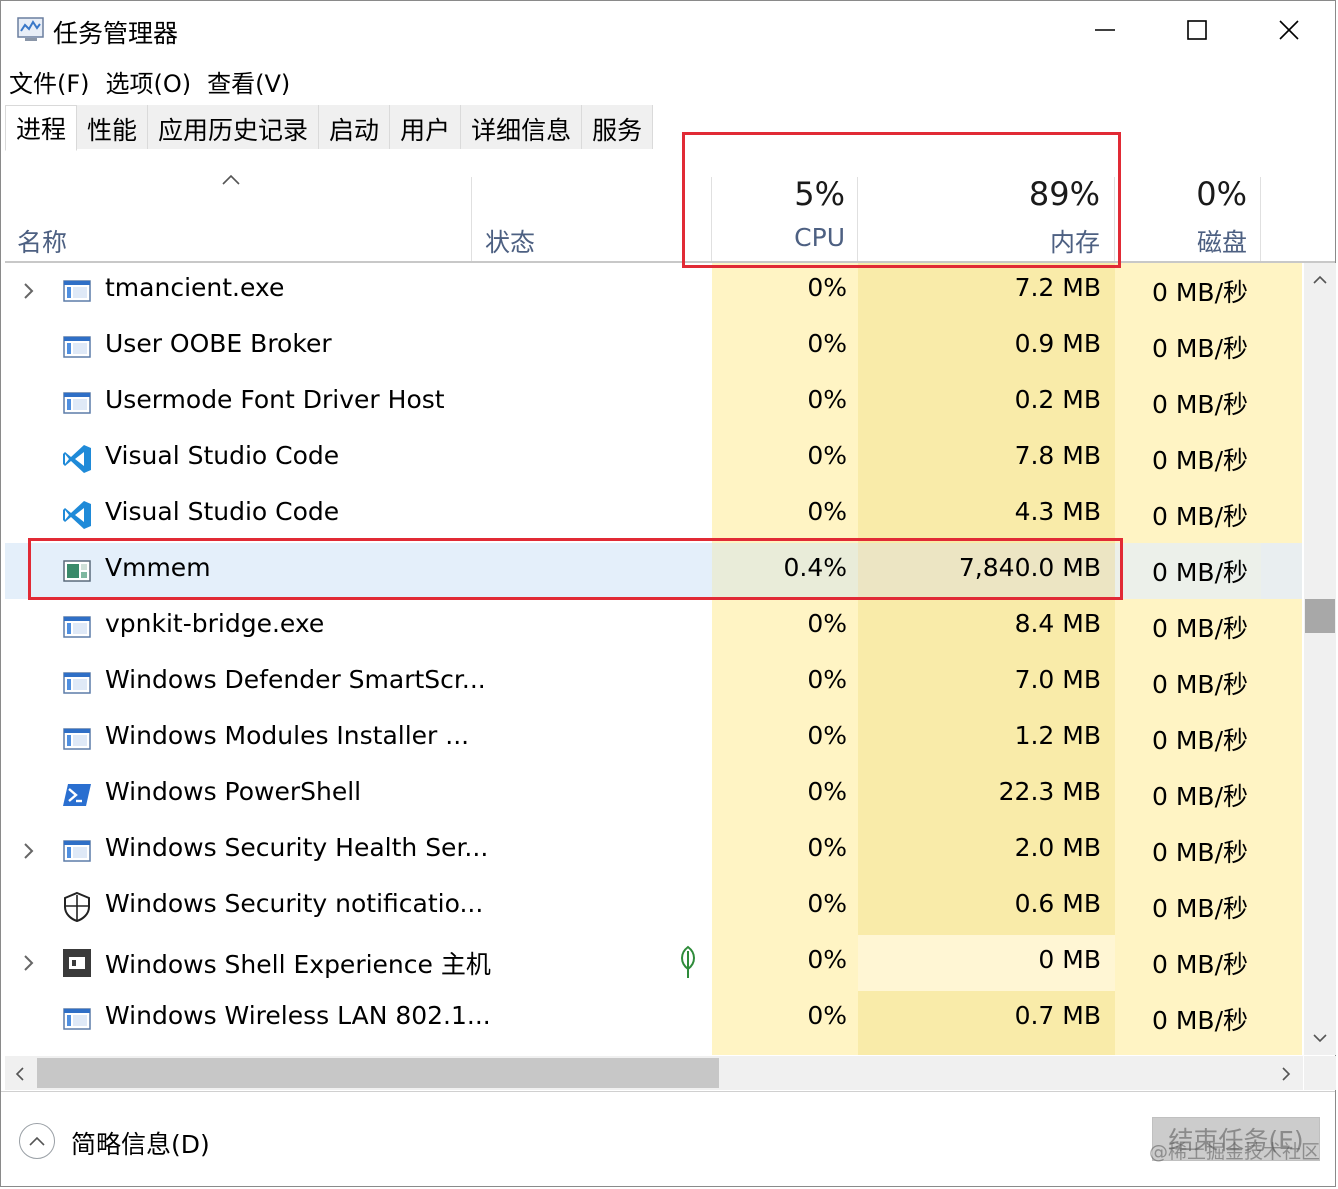 Image resolution: width=1338 pixels, height=1189 pixels. I want to click on process-row: User OOBE Broker 0% 0.9 MB 0 MB/秒, so click(653, 347).